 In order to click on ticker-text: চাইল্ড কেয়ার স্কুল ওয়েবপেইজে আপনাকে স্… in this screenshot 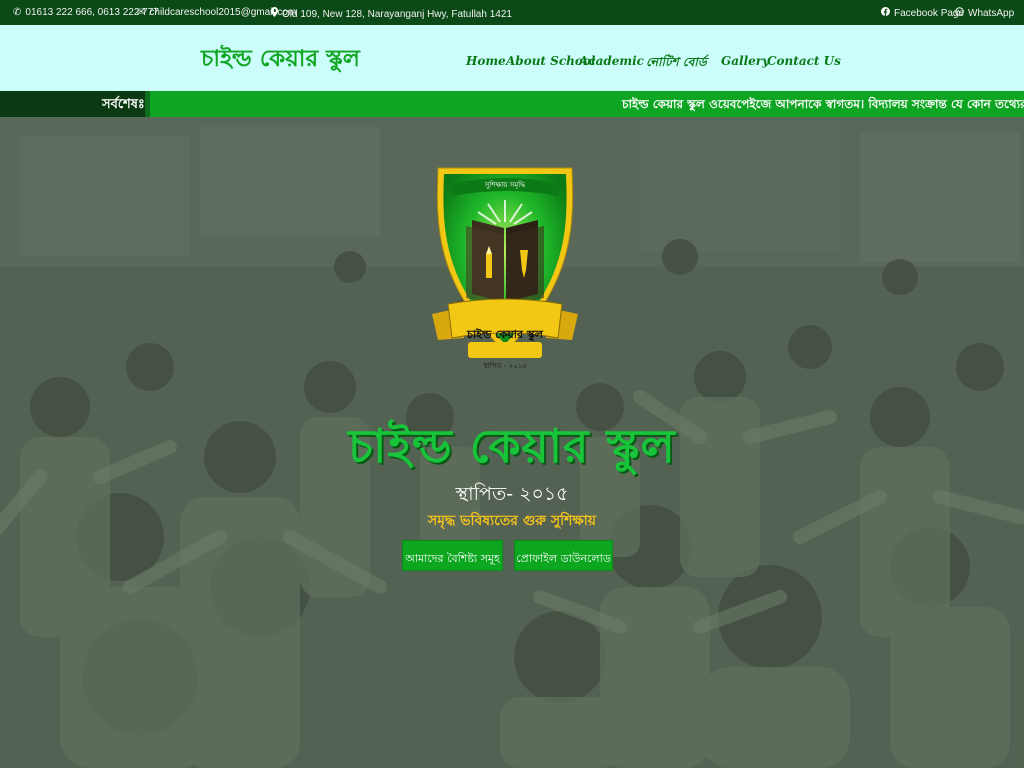, I will do `click(823, 106)`.